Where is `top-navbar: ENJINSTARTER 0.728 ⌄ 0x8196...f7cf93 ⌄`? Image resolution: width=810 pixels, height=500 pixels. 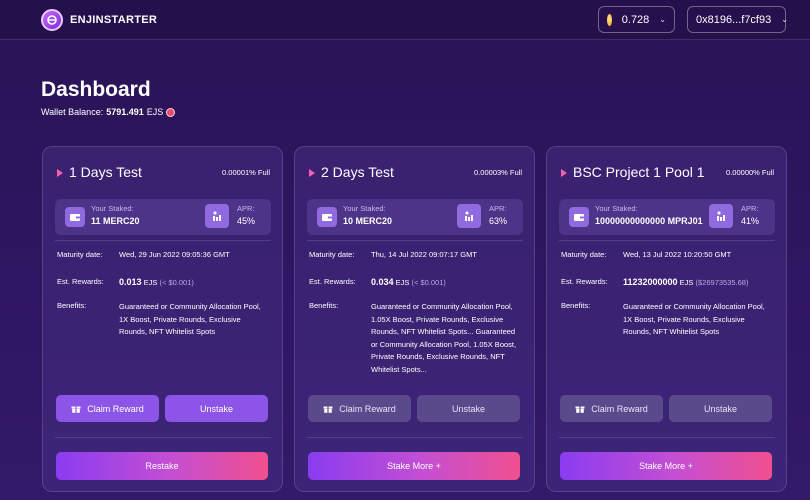
top-navbar: ENJINSTARTER 0.728 ⌄ 0x8196...f7cf93 ⌄ is located at coordinates (405, 20).